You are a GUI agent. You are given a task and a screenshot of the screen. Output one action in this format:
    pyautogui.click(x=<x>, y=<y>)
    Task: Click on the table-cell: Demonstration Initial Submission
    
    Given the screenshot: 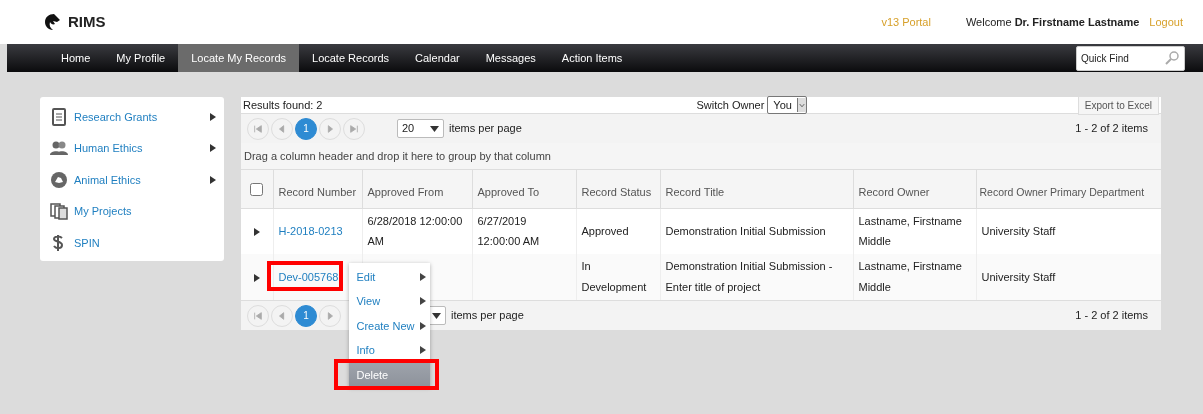 What is the action you would take?
    pyautogui.click(x=745, y=230)
    